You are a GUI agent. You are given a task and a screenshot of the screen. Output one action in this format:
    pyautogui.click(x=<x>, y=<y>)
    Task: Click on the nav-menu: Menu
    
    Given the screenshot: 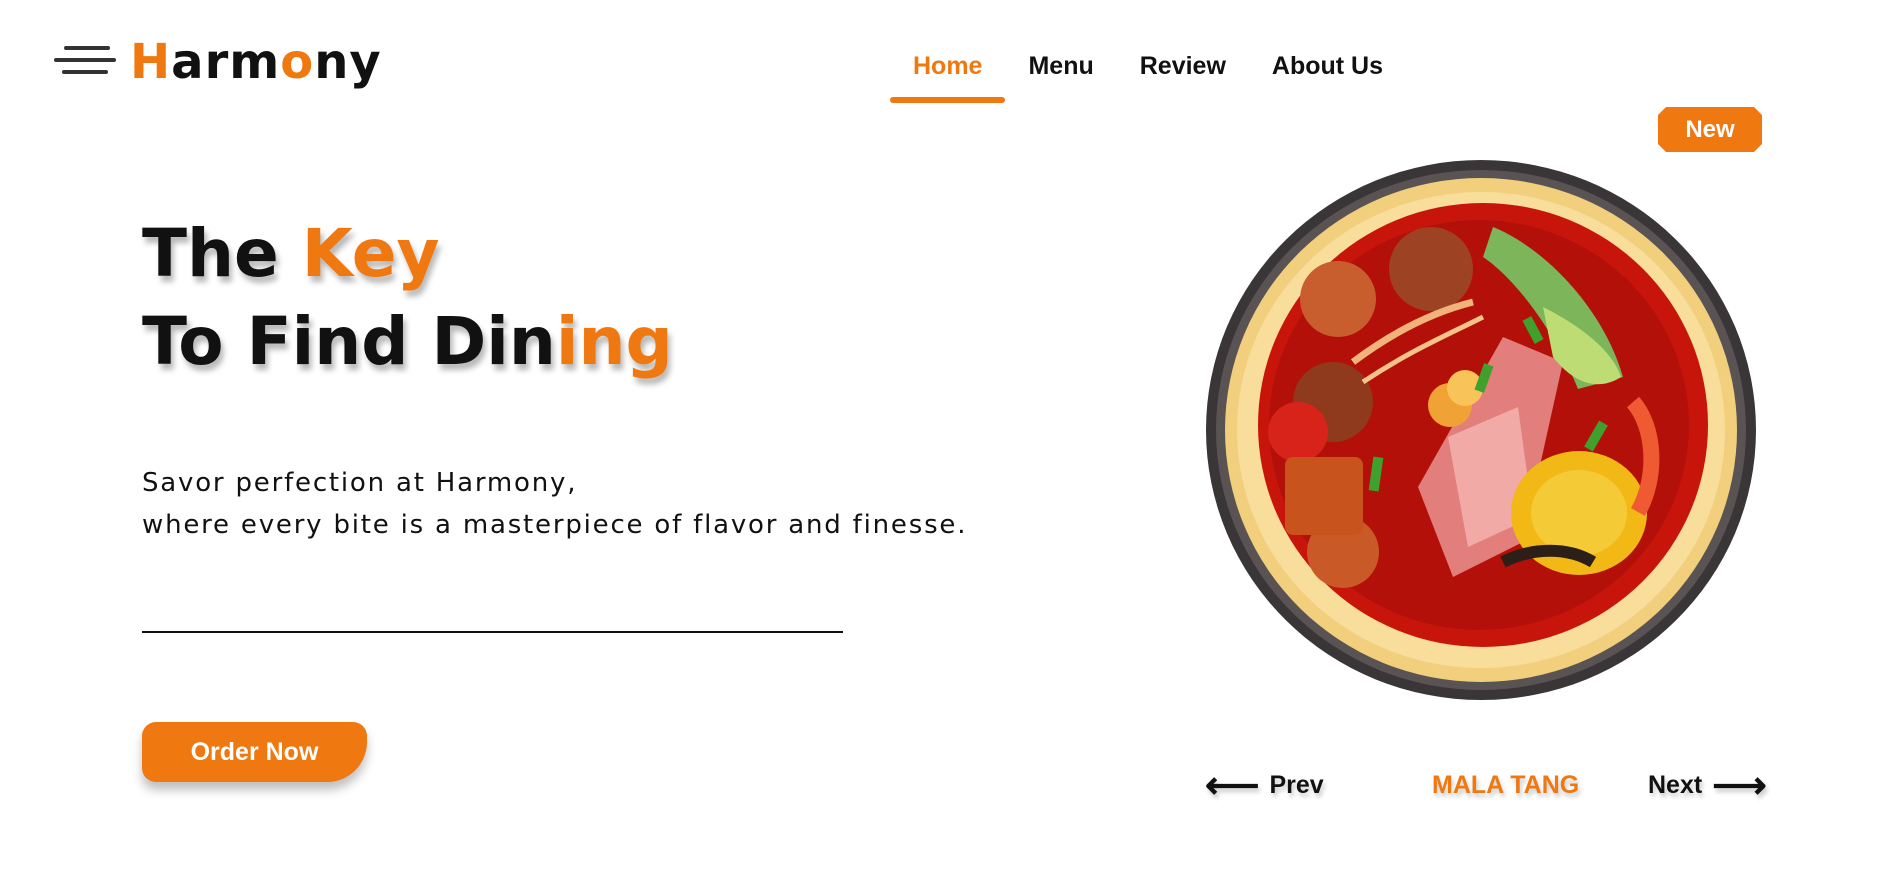 What is the action you would take?
    pyautogui.click(x=1060, y=77)
    